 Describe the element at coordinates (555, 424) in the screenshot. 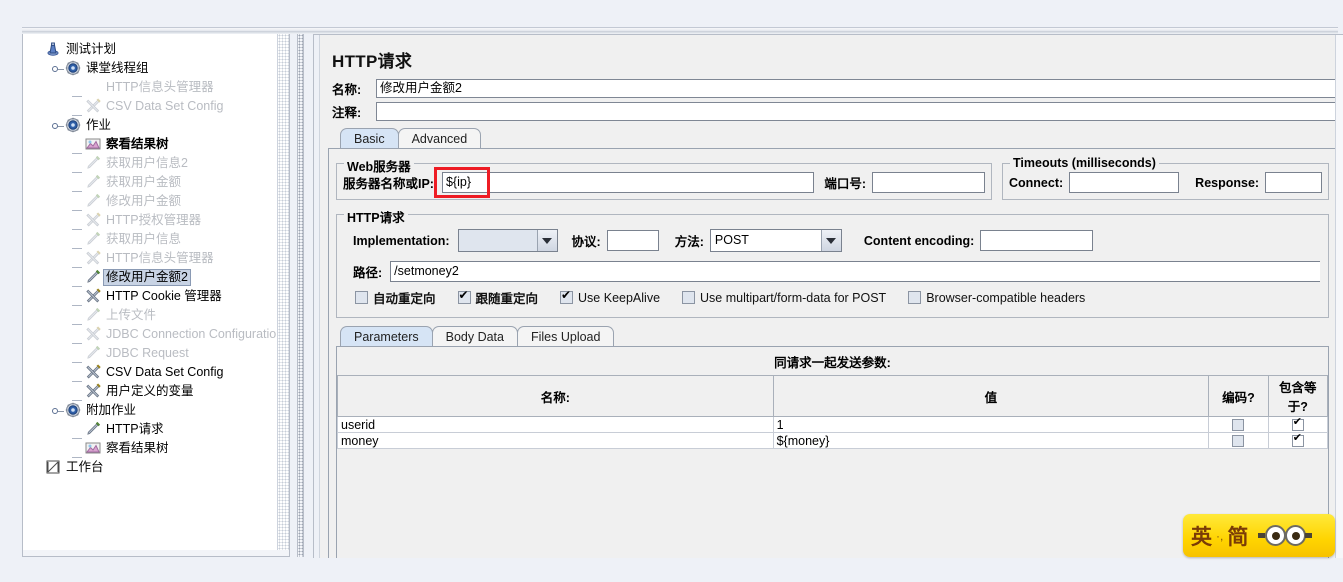

I see `param-name-cell: userid` at that location.